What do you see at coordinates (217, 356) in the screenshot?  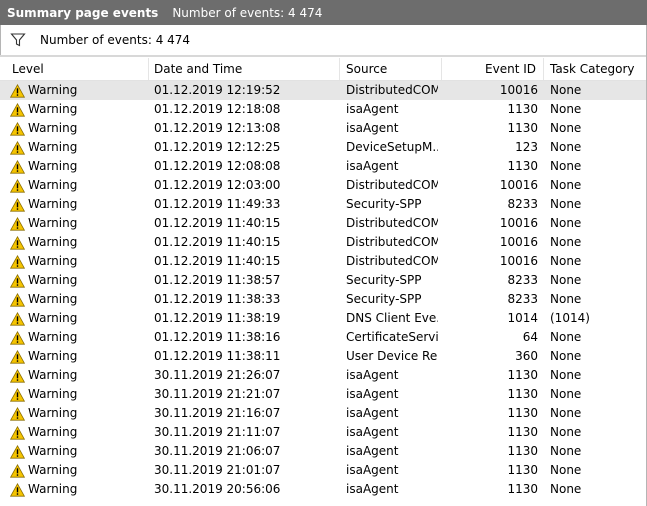 I see `cell-date: 01.12.2019 11:38:11` at bounding box center [217, 356].